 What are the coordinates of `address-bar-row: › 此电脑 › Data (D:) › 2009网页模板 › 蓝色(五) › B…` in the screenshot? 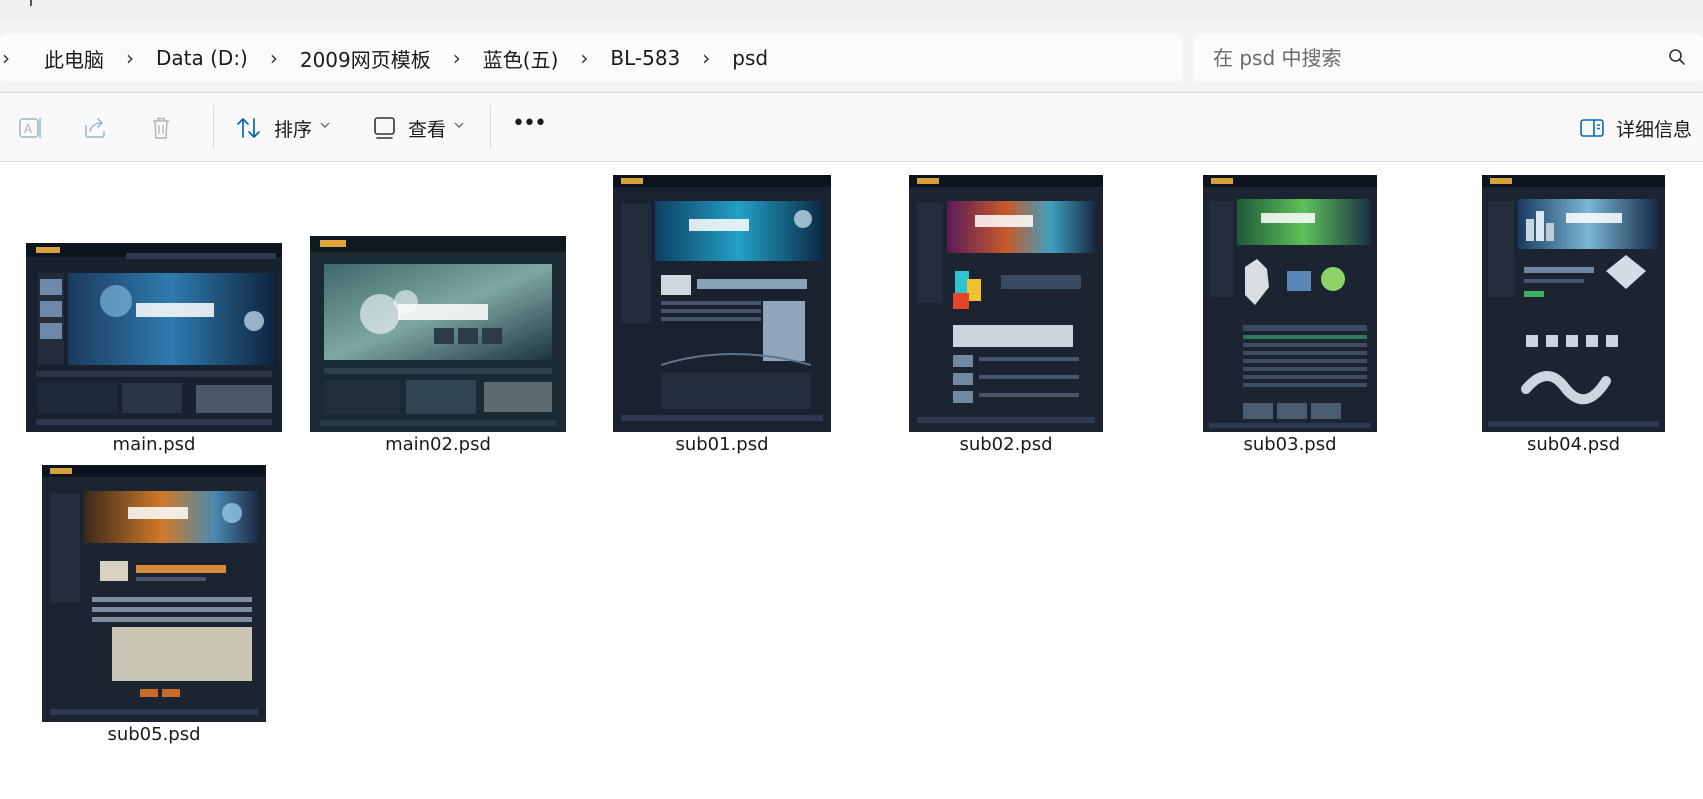 It's located at (851, 55).